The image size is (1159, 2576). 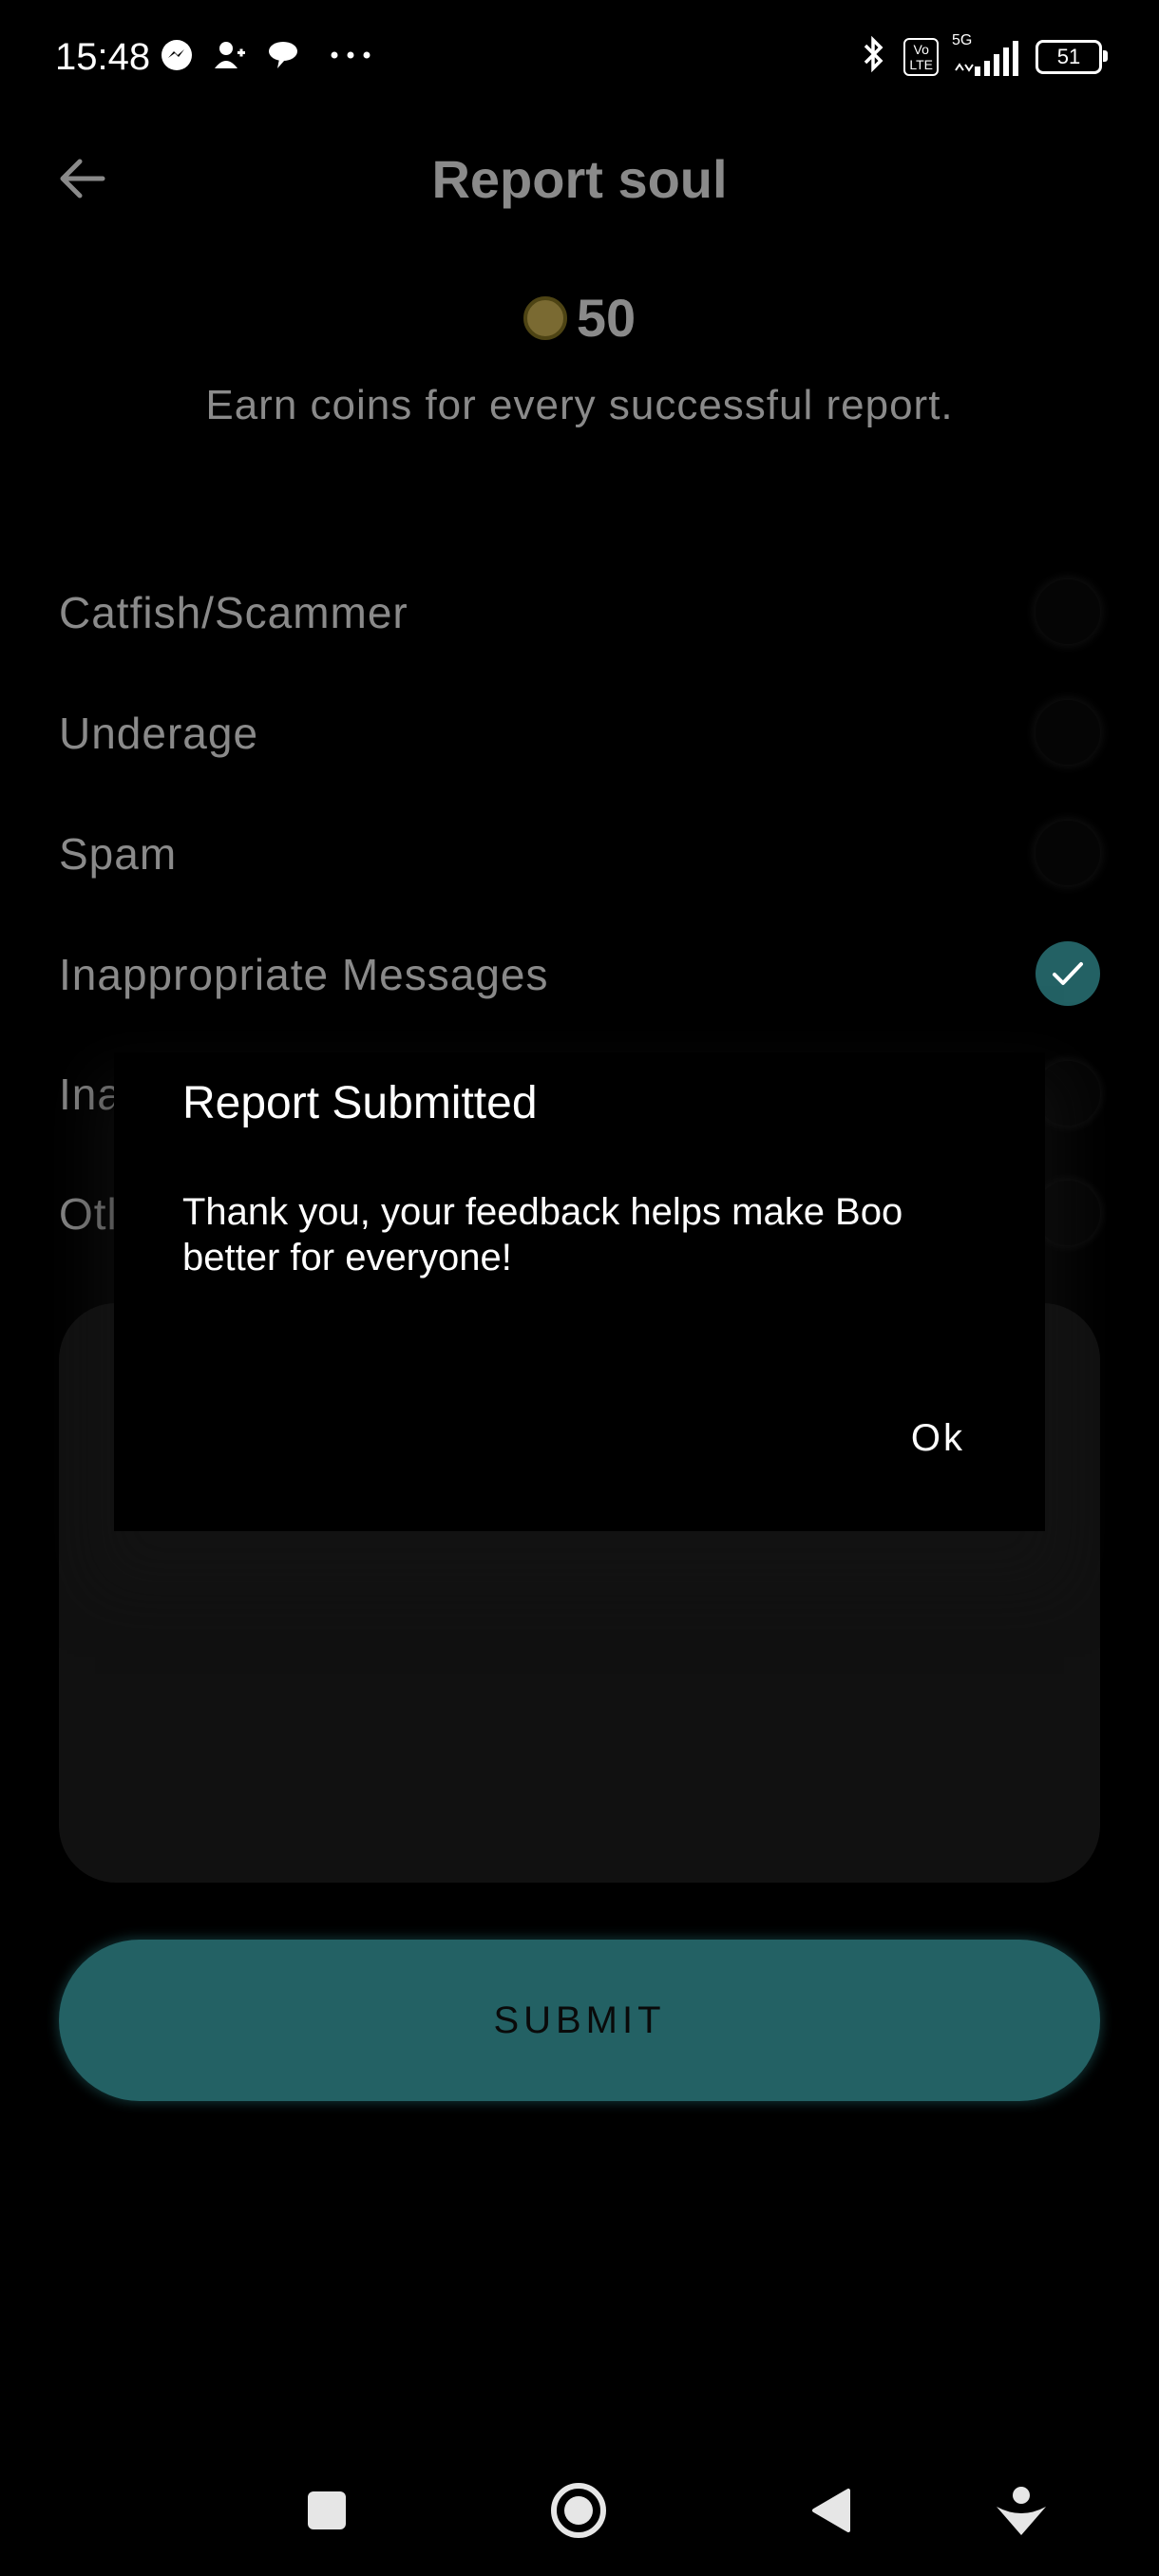 I want to click on reward-description: Earn coins for every successful report., so click(x=579, y=405).